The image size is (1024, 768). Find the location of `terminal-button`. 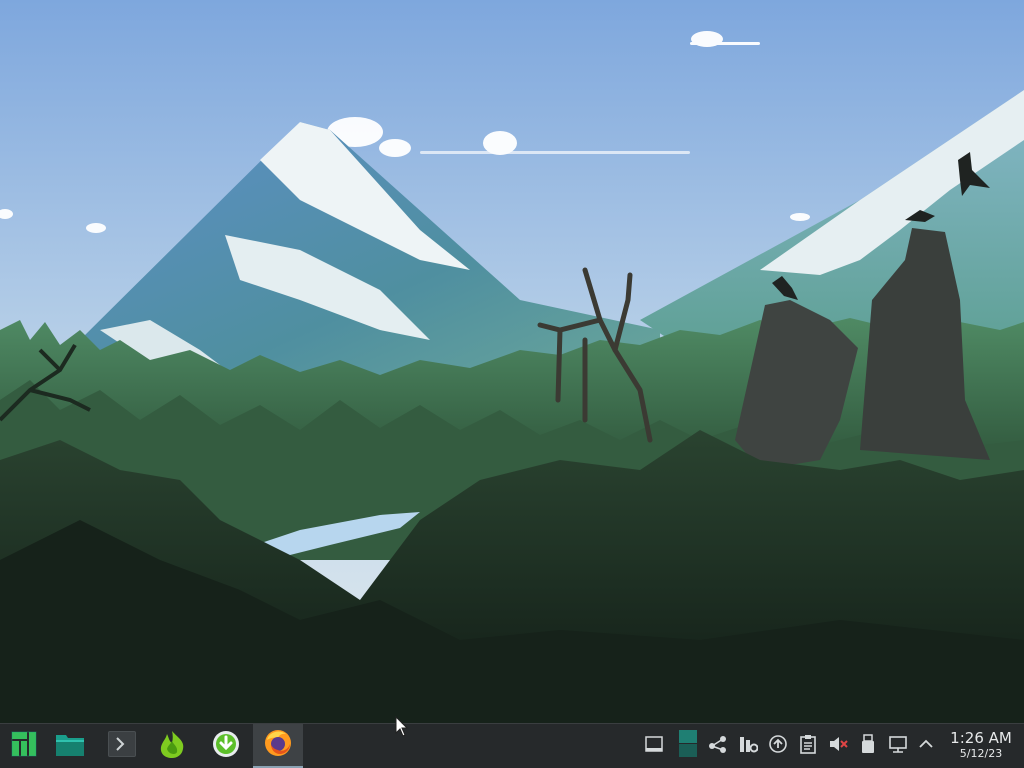

terminal-button is located at coordinates (122, 746).